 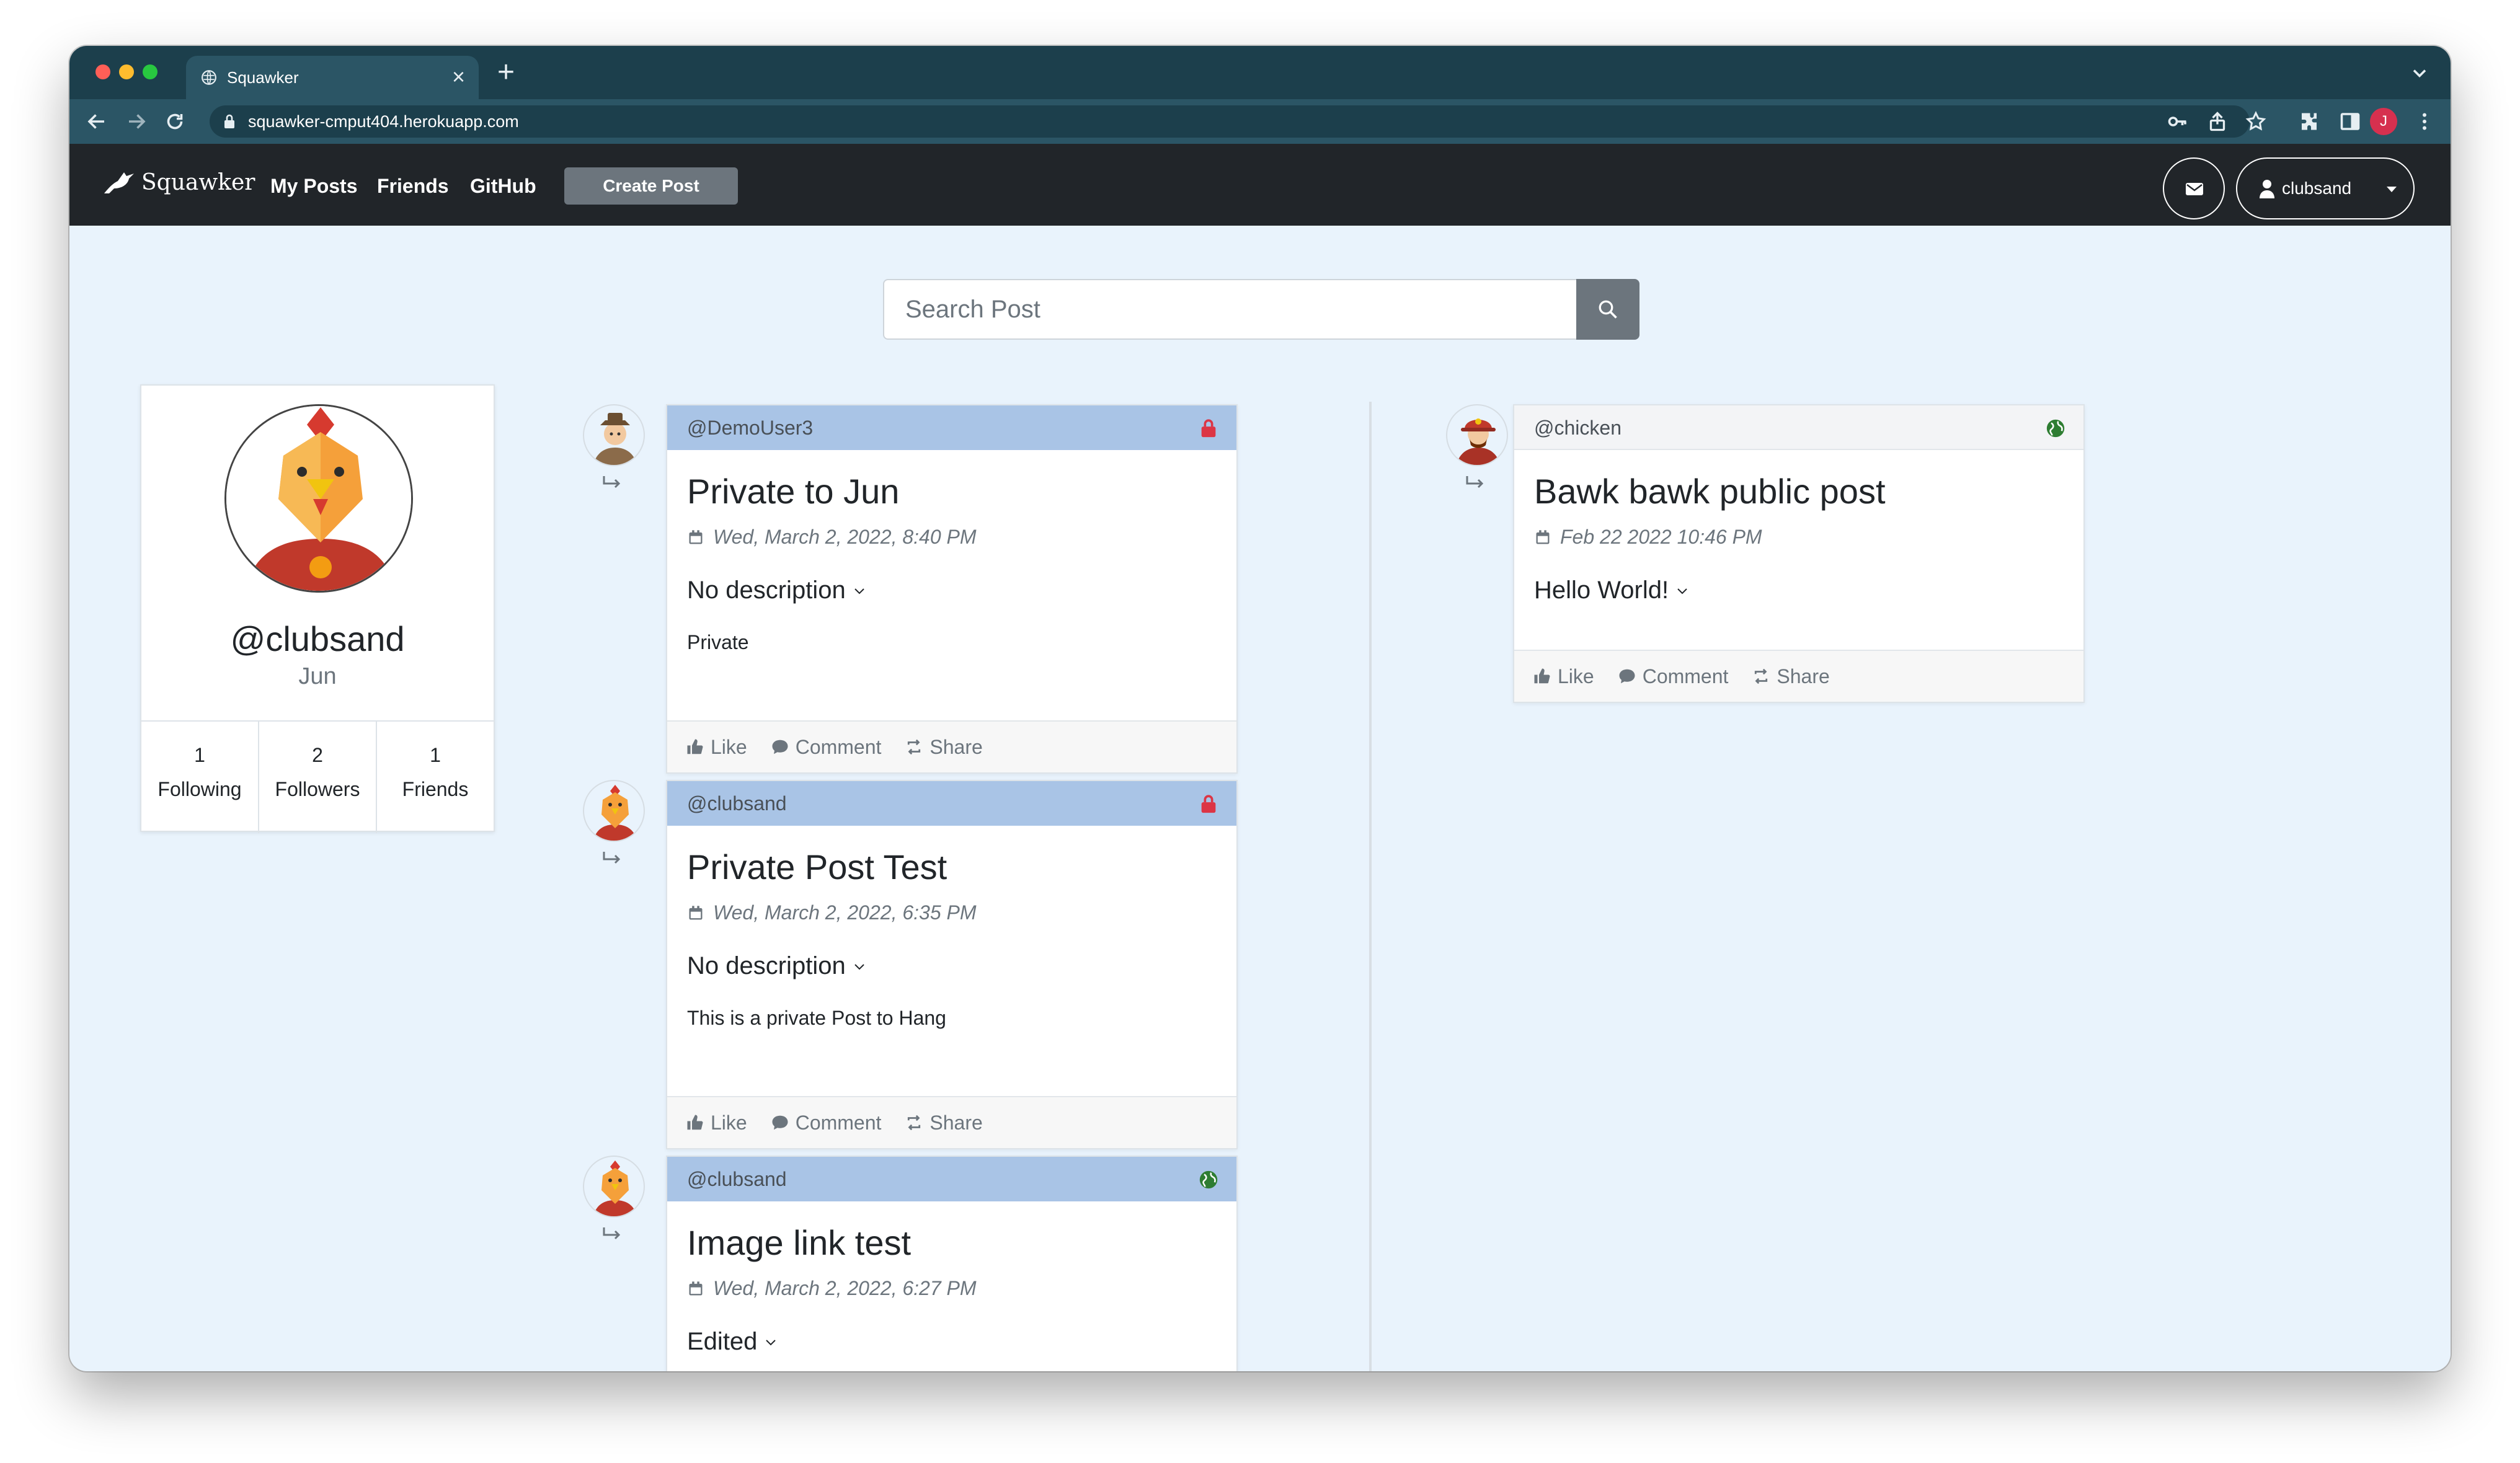 I want to click on forward-arrow-icon, so click(x=136, y=121).